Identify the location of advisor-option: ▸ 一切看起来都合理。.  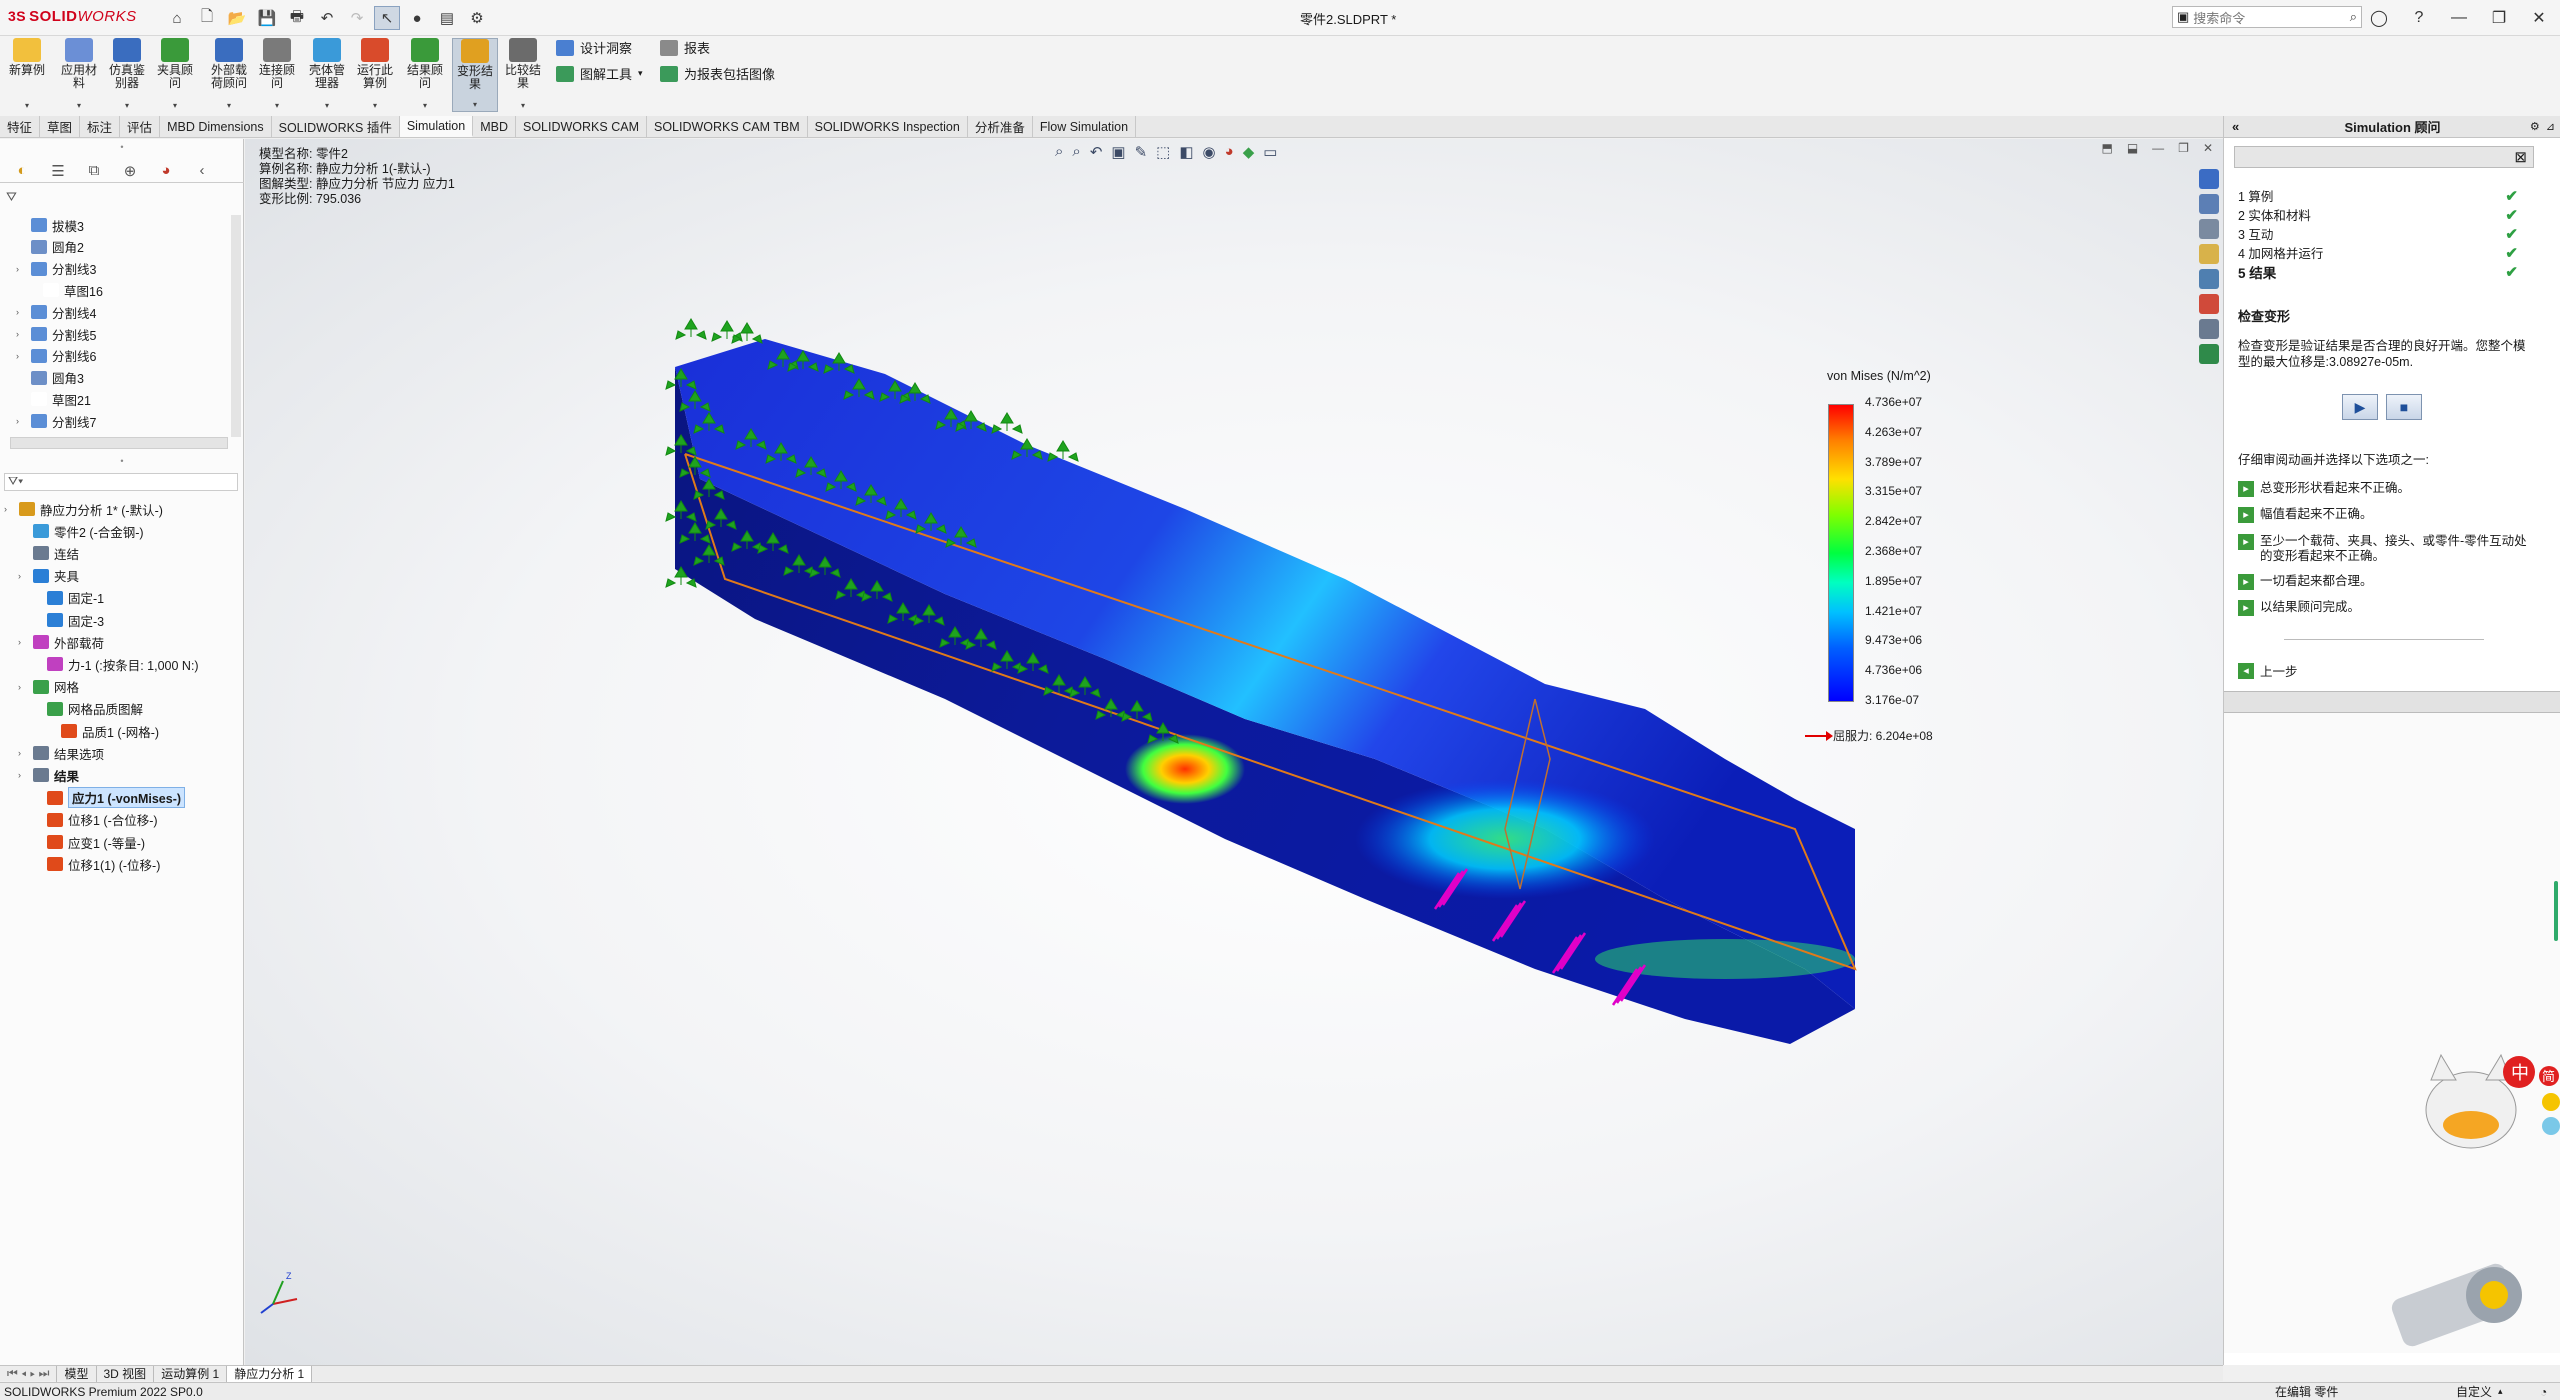
(2388, 582).